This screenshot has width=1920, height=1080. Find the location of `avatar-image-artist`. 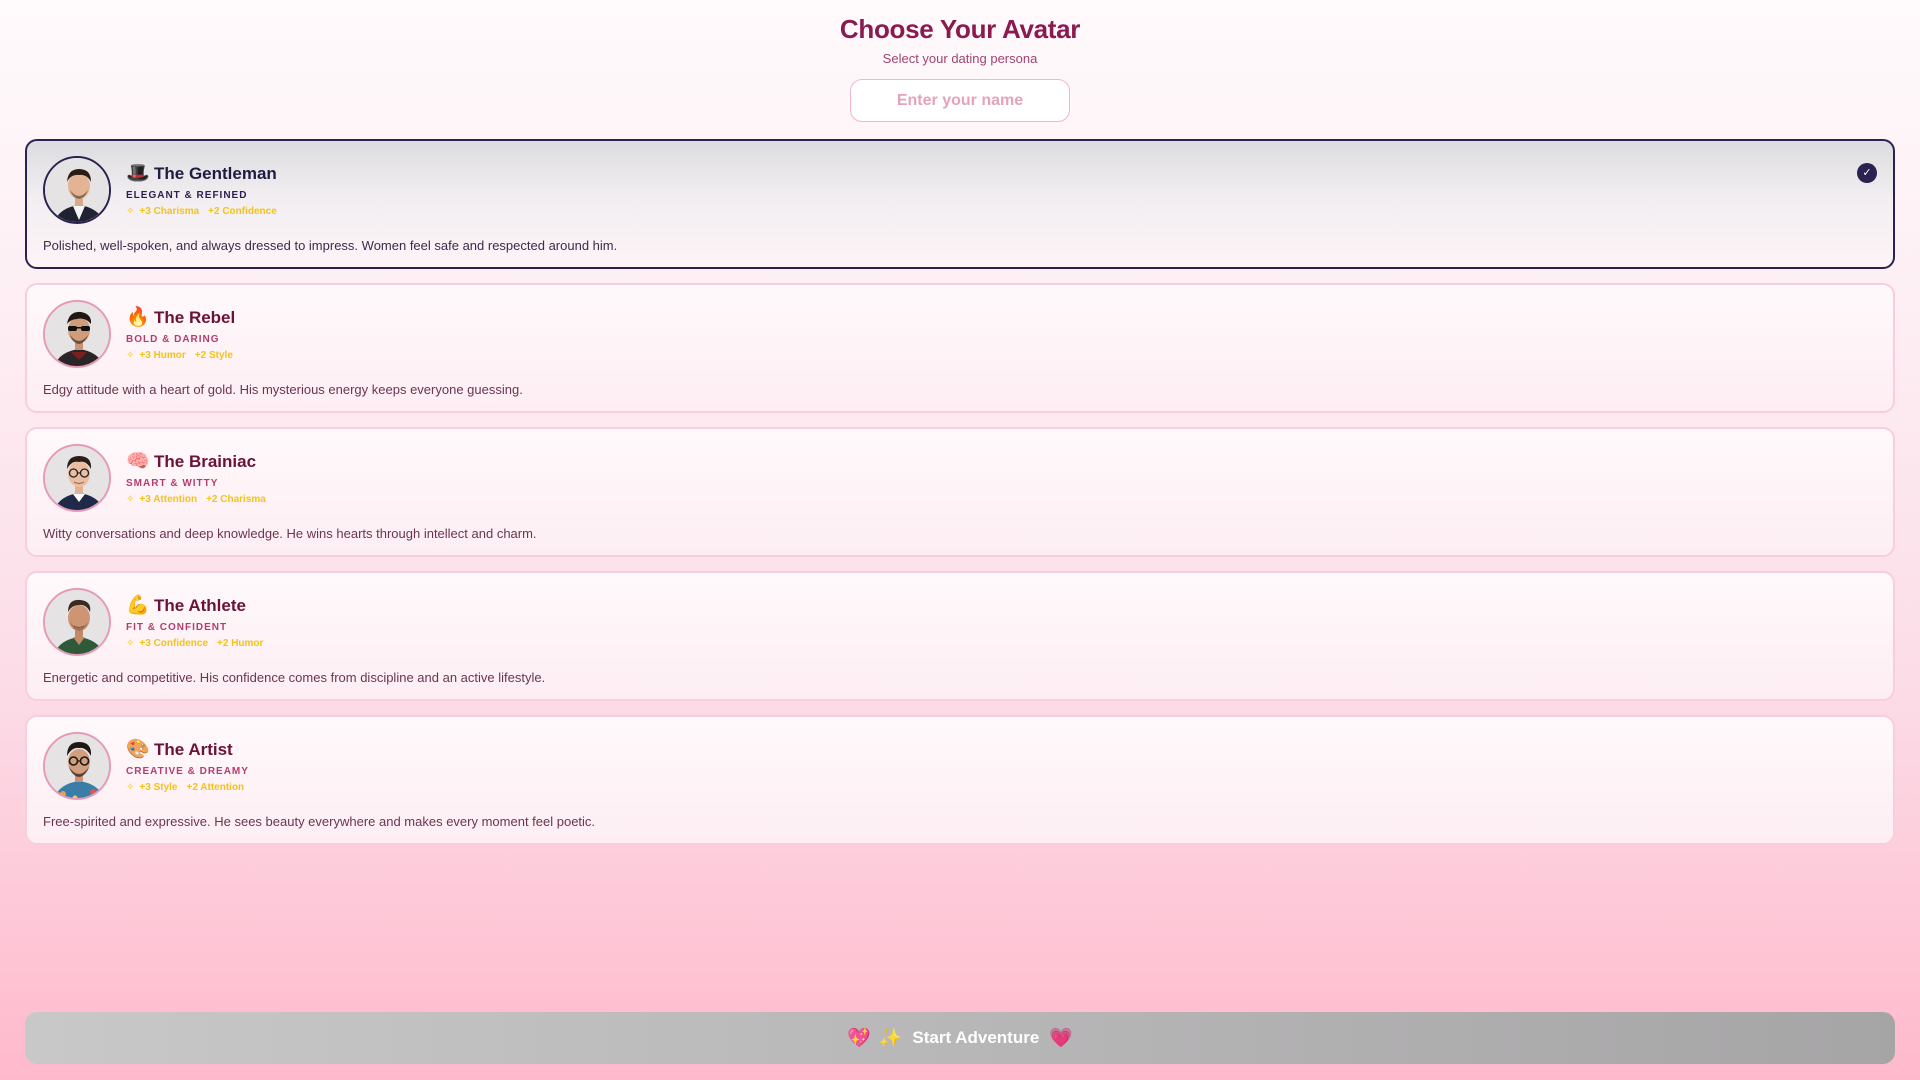

avatar-image-artist is located at coordinates (77, 766).